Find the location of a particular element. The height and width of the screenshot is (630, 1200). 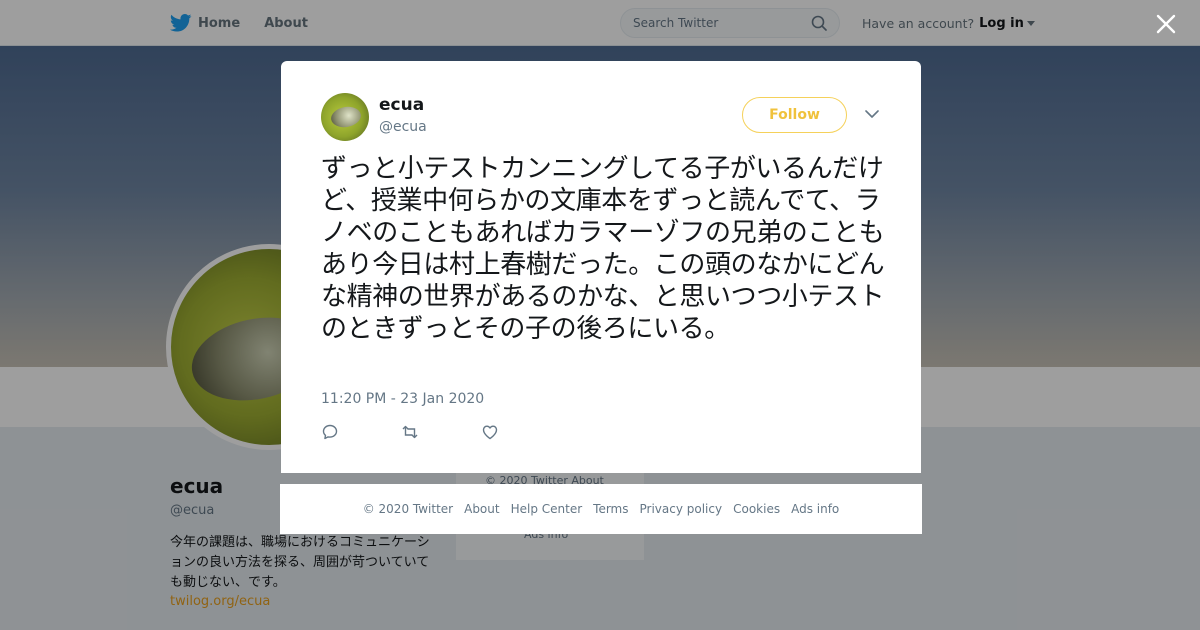

footer-link-help-center: Help Center is located at coordinates (547, 509).